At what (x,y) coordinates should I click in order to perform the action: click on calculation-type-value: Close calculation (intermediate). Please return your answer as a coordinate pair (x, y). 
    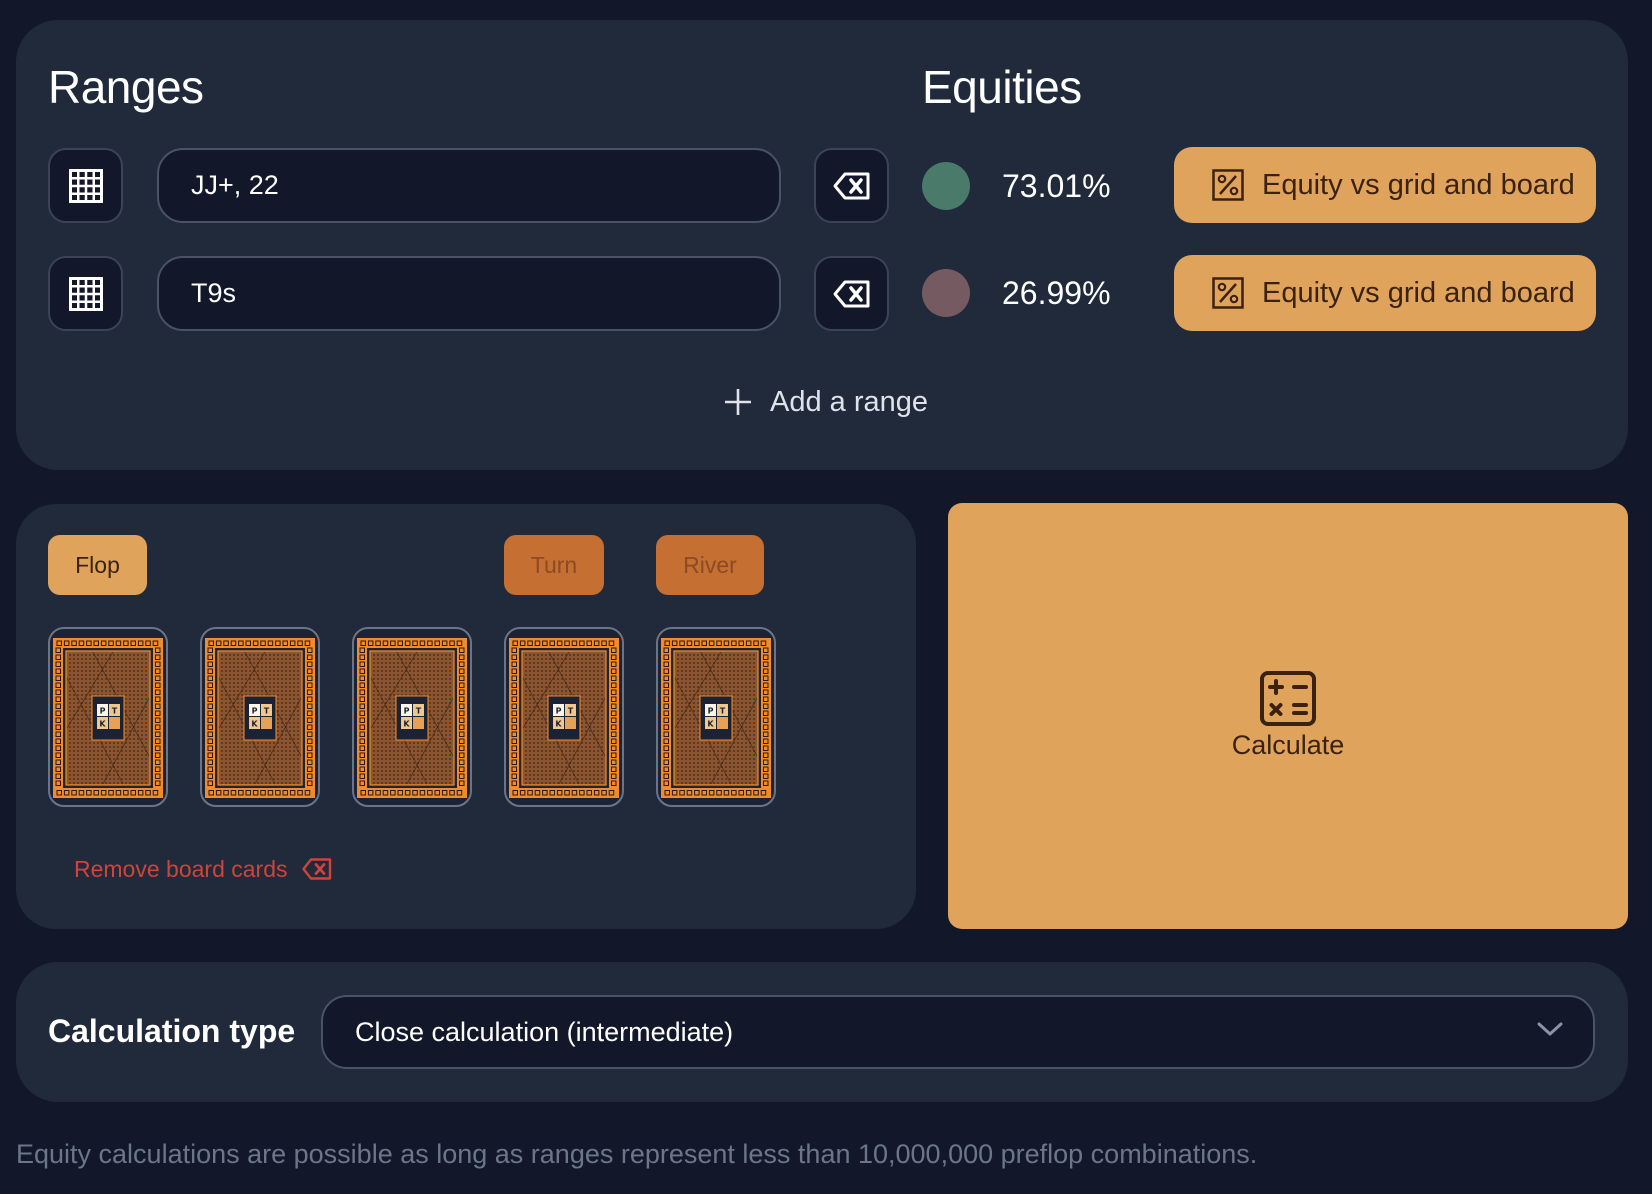
    Looking at the image, I should click on (544, 1031).